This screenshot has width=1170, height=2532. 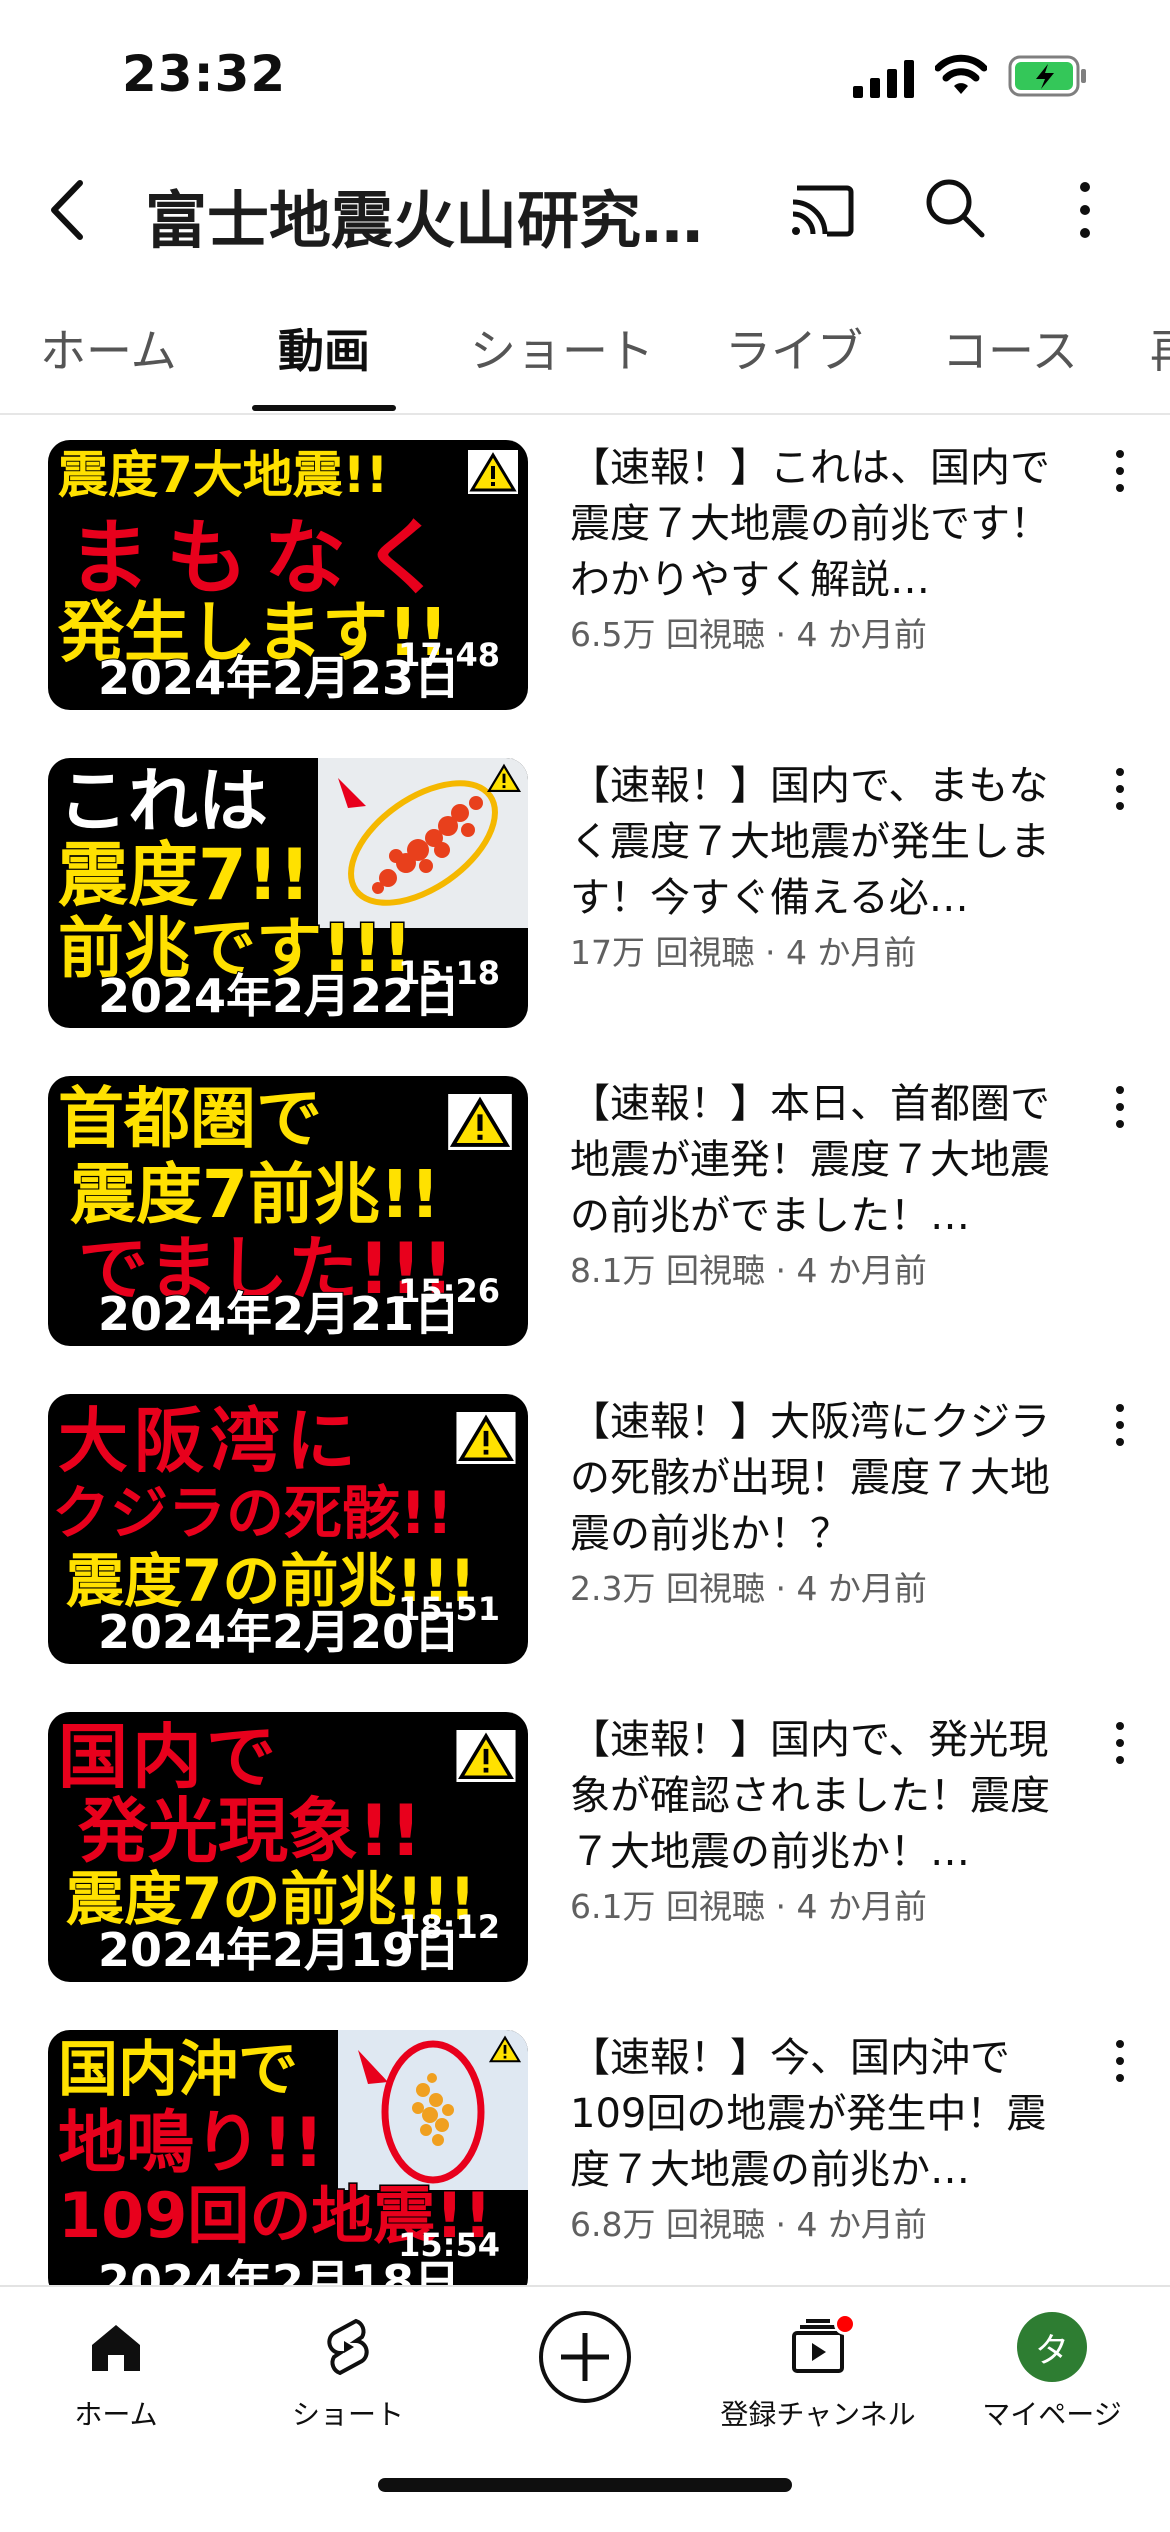 I want to click on nav-home: ホーム, so click(x=116, y=2370).